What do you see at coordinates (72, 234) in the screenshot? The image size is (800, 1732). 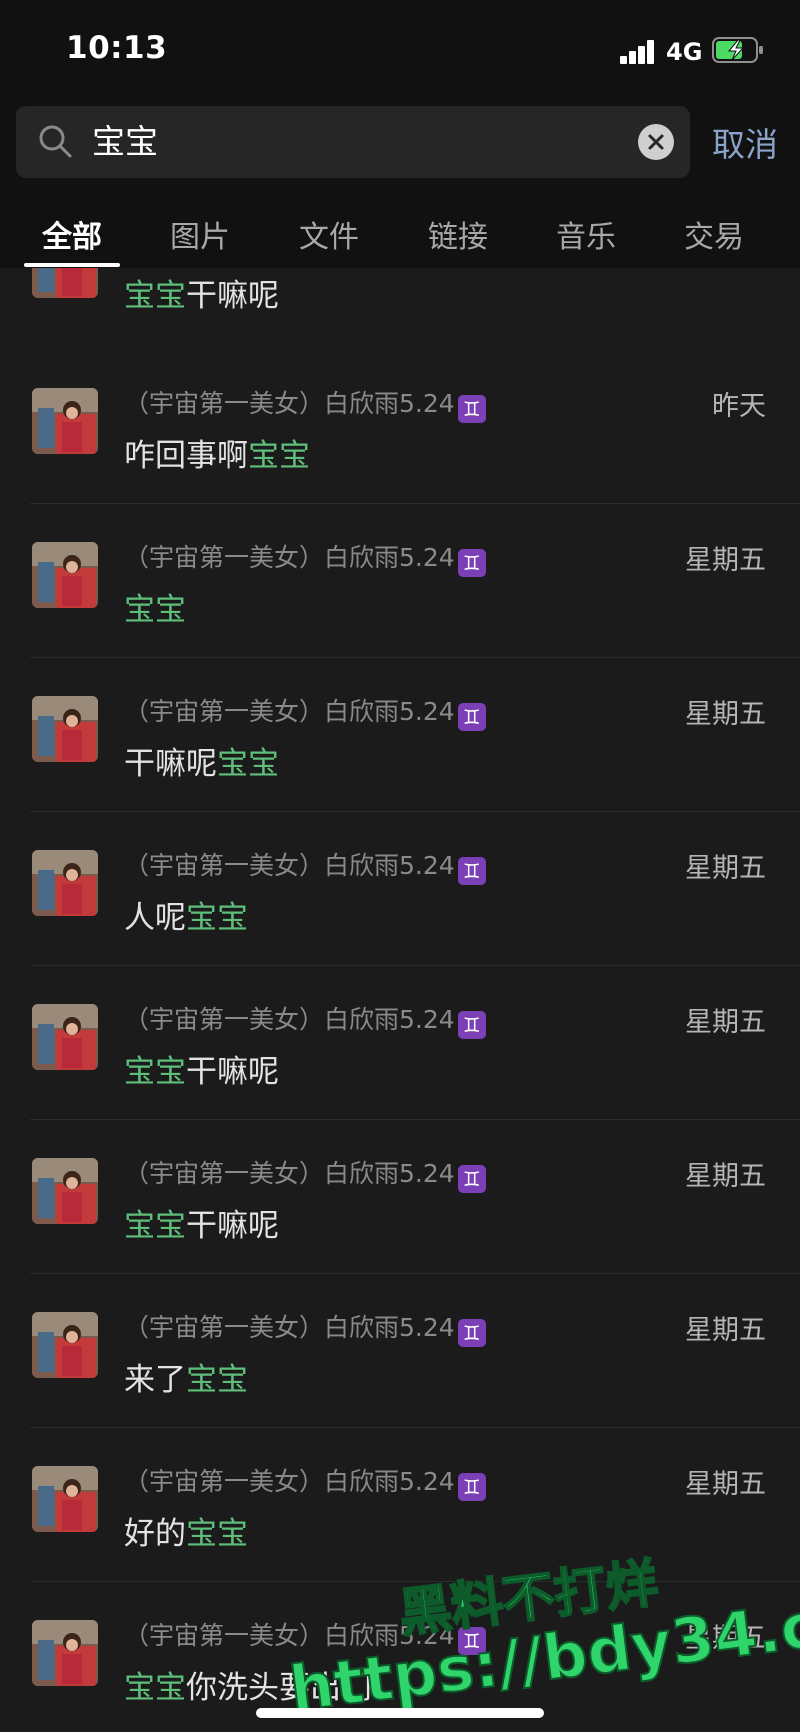 I see `tab-all: 全部` at bounding box center [72, 234].